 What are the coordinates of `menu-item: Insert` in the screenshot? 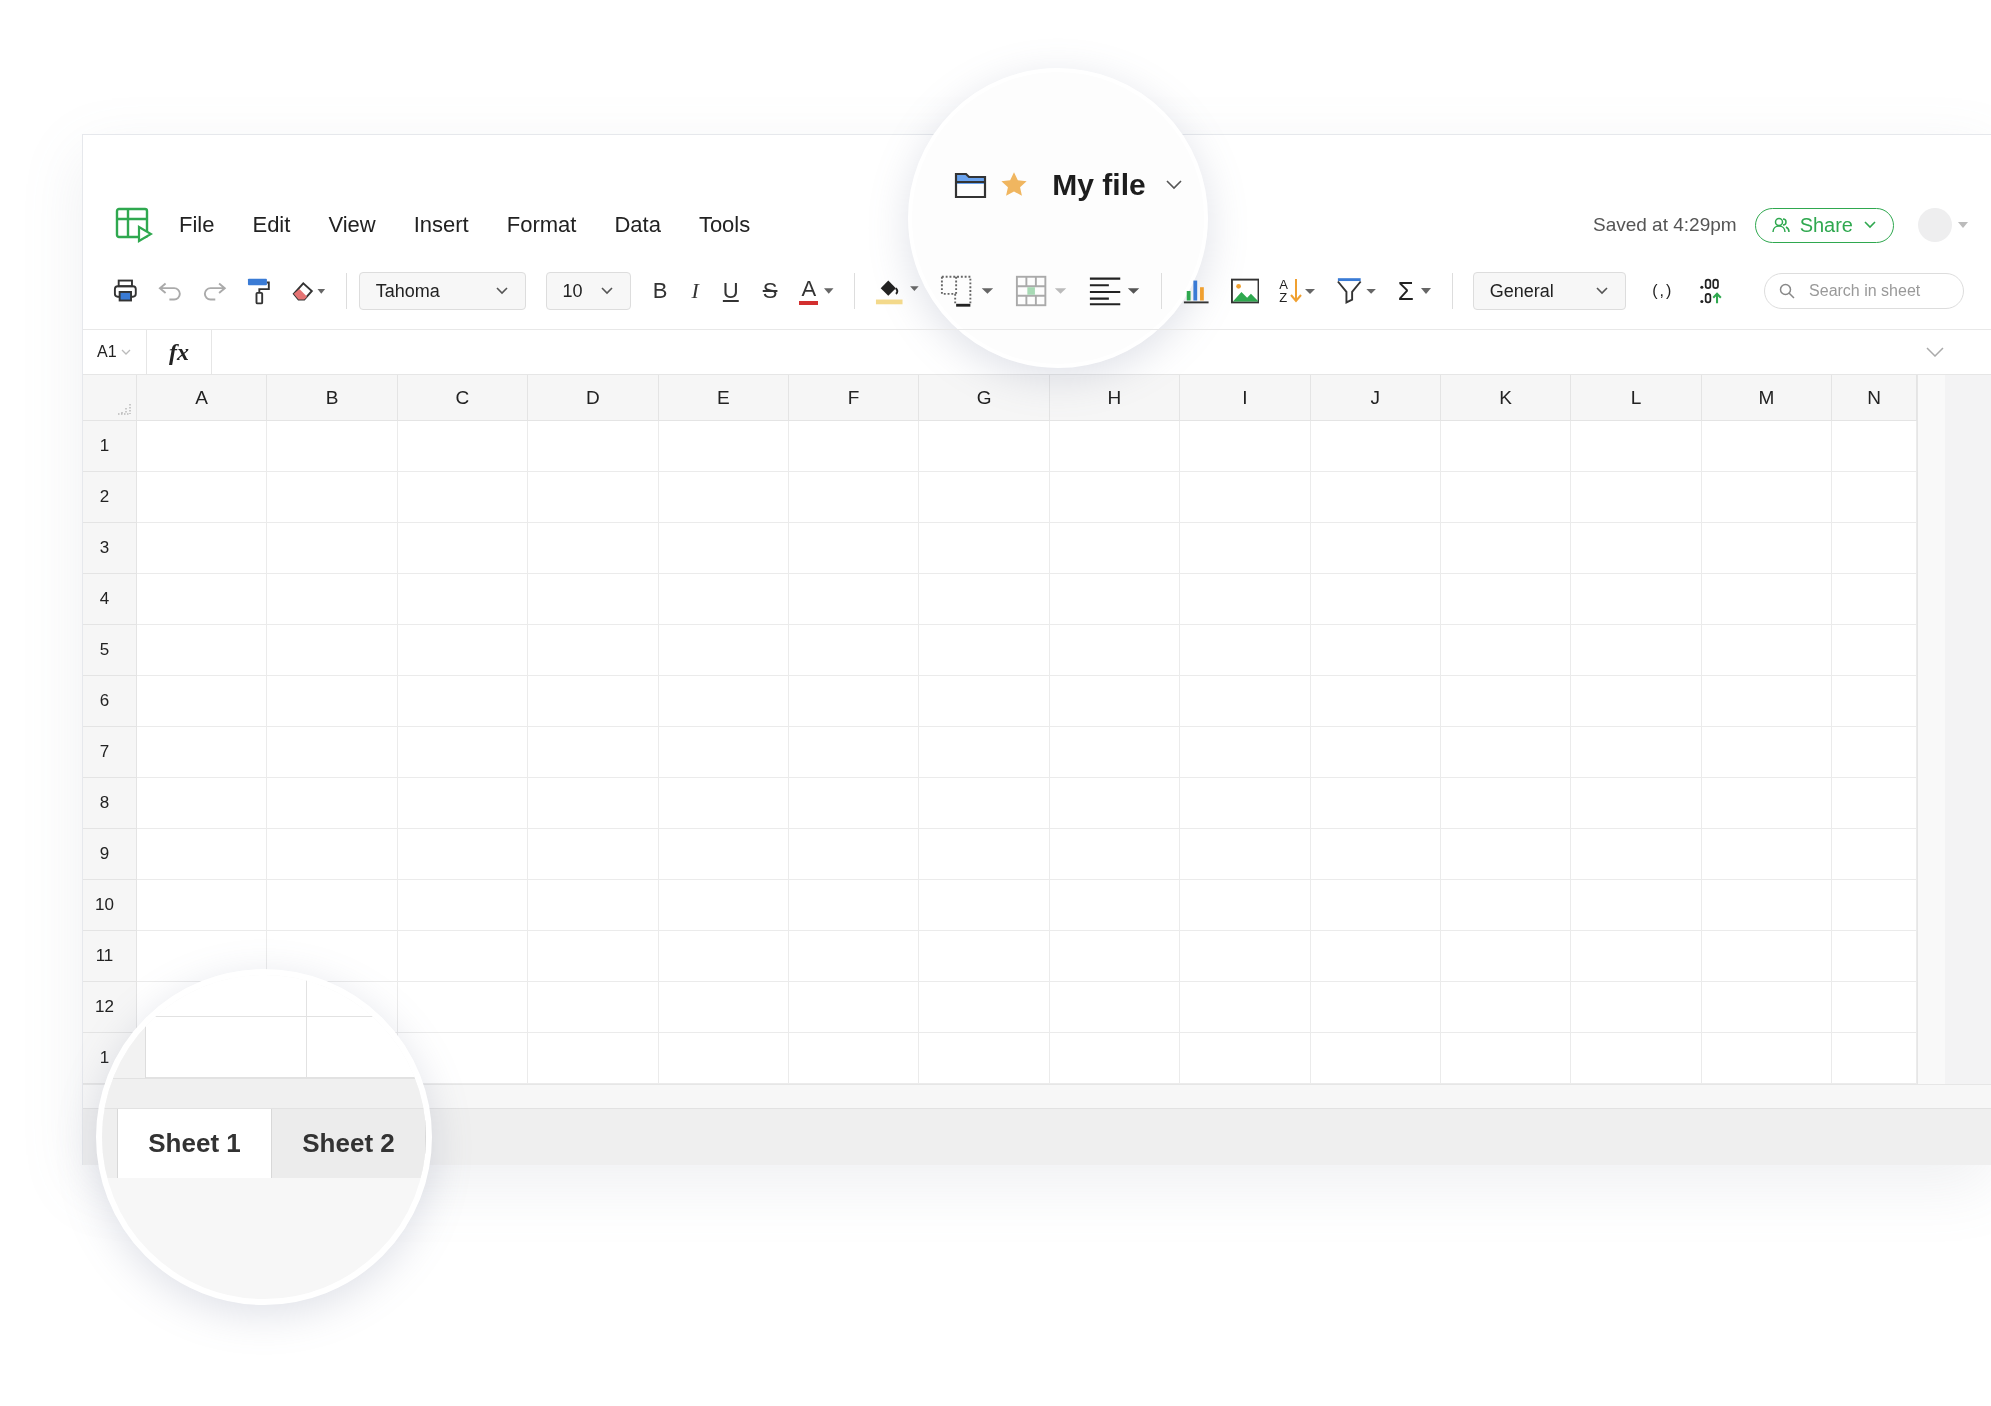 It's located at (441, 225).